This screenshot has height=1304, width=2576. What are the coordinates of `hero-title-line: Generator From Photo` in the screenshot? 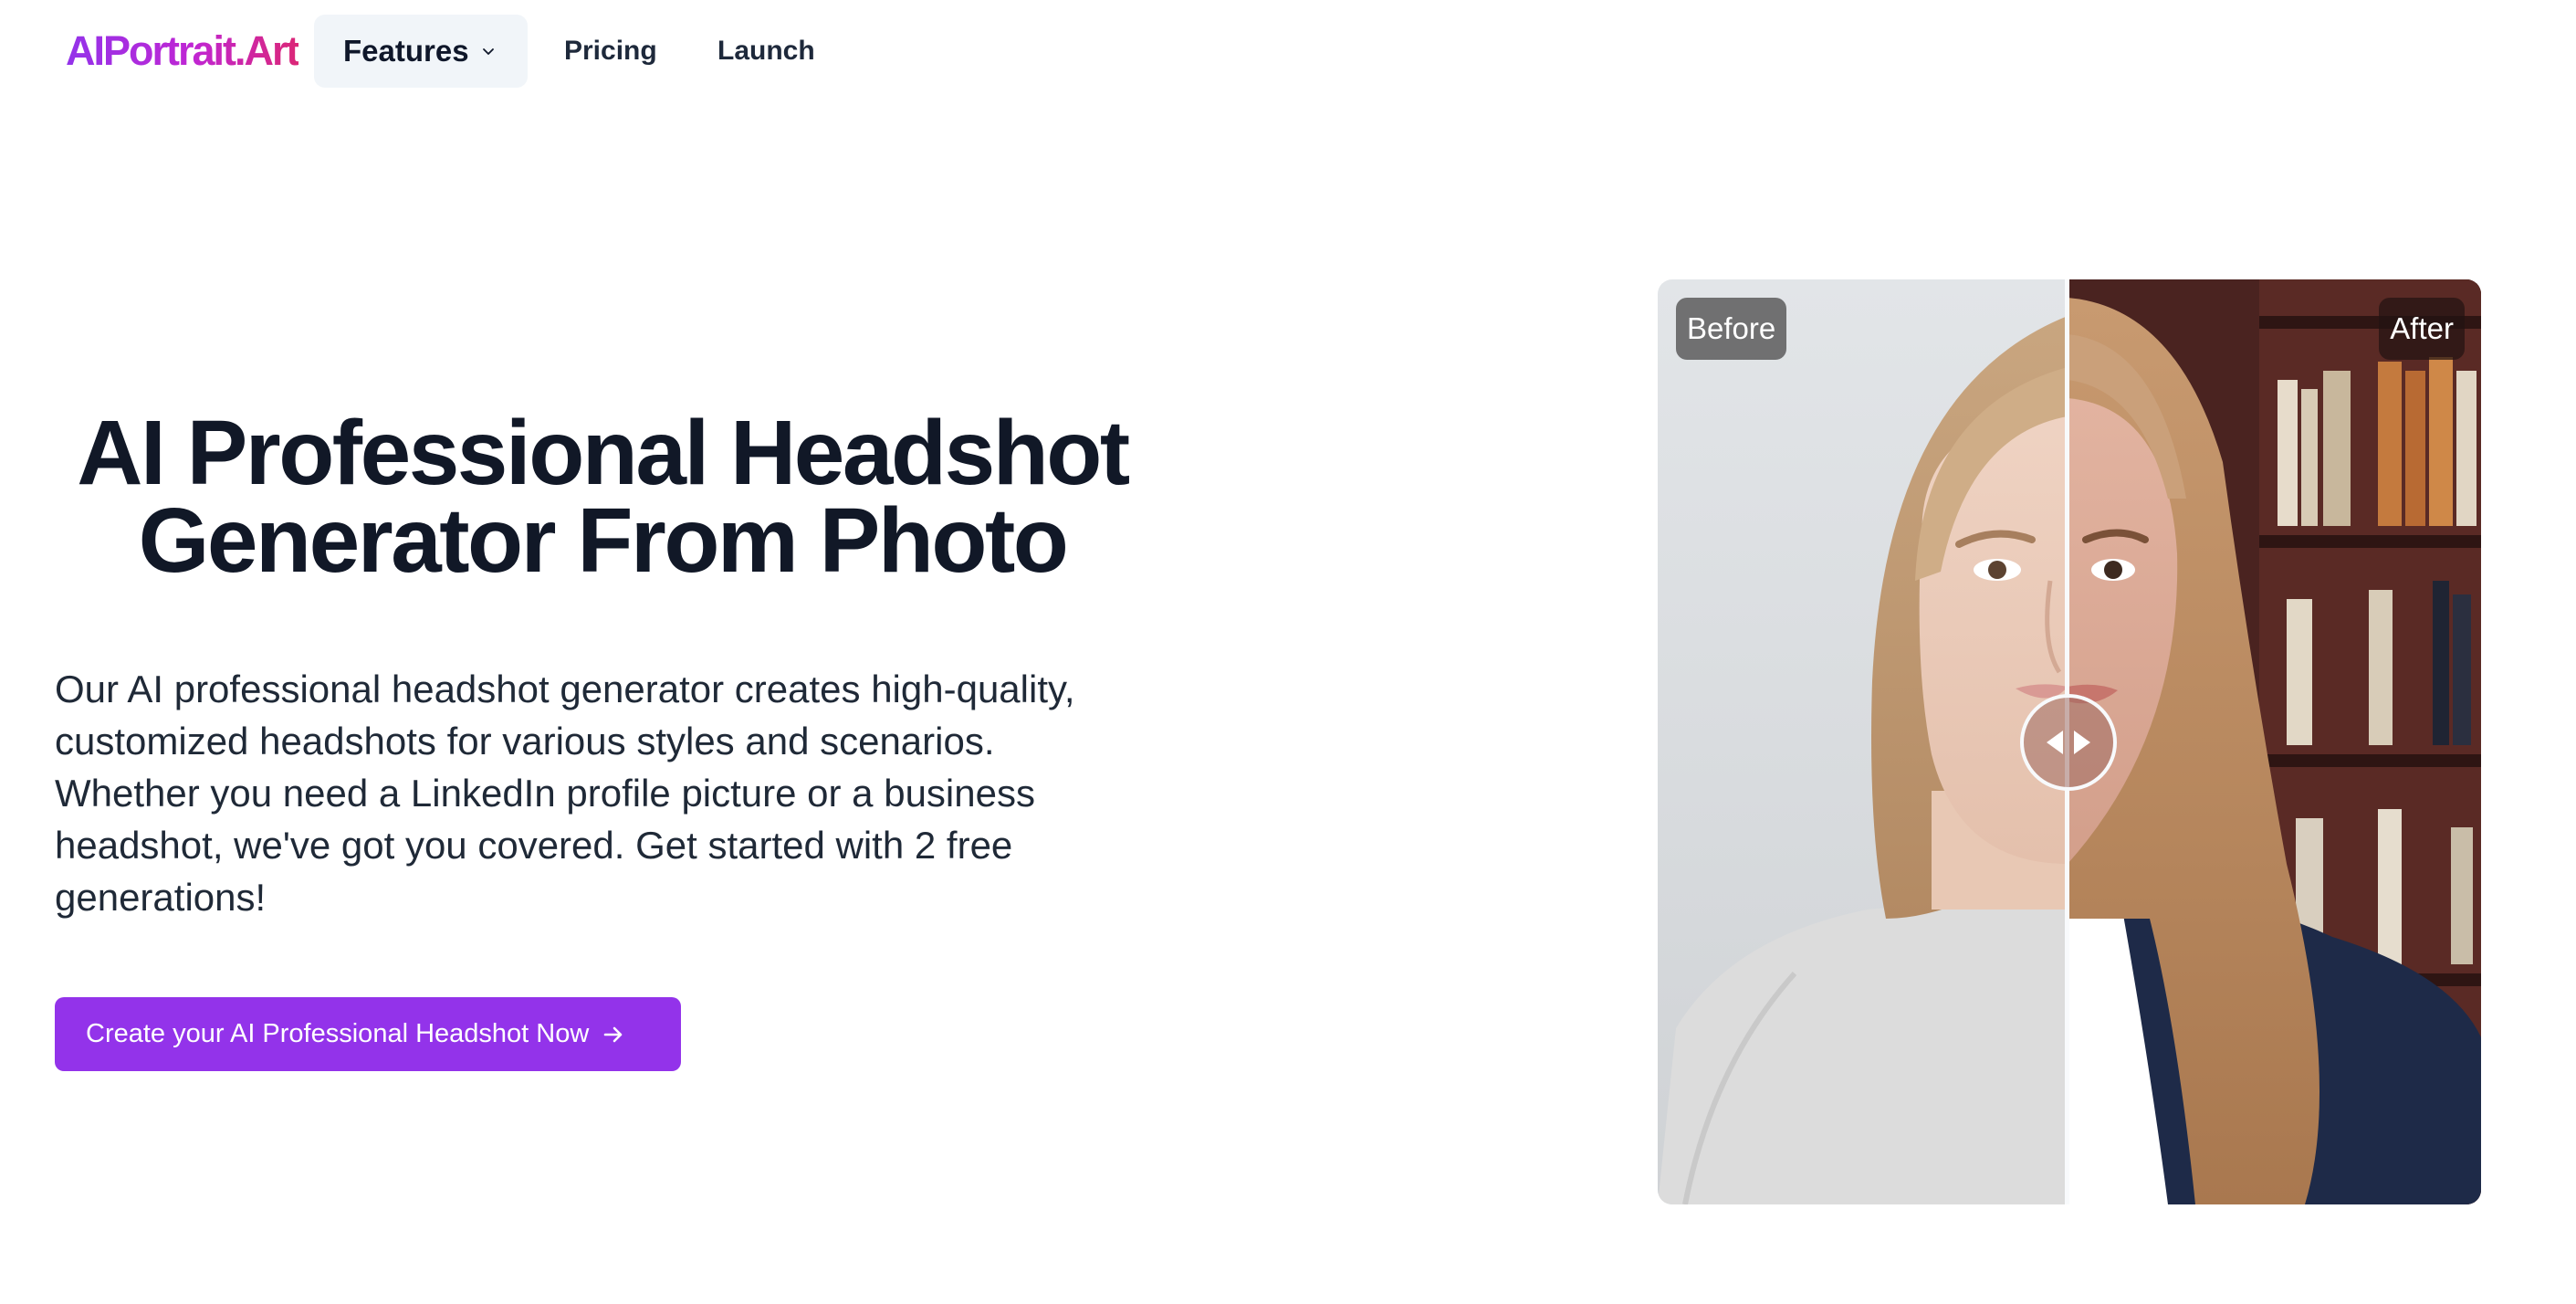 It's located at (604, 540).